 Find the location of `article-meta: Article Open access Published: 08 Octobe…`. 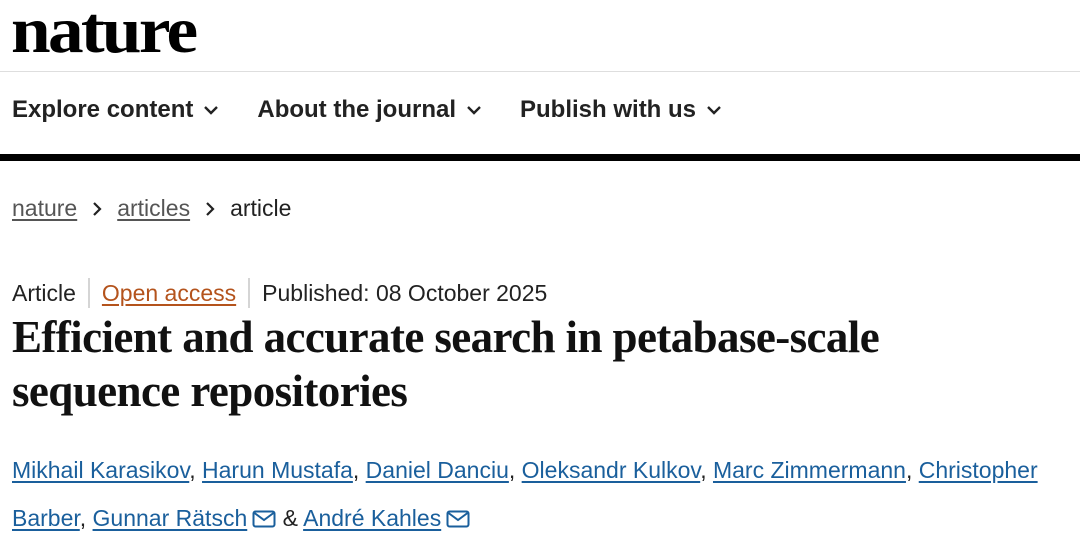

article-meta: Article Open access Published: 08 Octobe… is located at coordinates (279, 293).